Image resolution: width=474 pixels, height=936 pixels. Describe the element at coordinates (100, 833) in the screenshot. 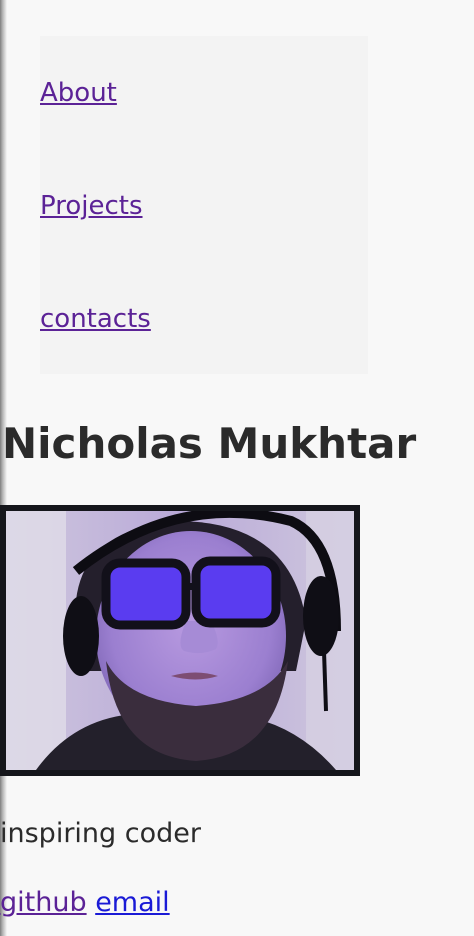

I see `profile-tagline: inspiring coder` at that location.